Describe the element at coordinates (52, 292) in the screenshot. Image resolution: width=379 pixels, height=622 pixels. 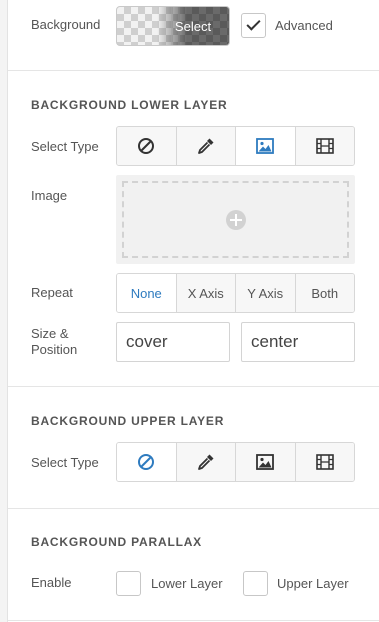
I see `repeat-label: Repeat` at that location.